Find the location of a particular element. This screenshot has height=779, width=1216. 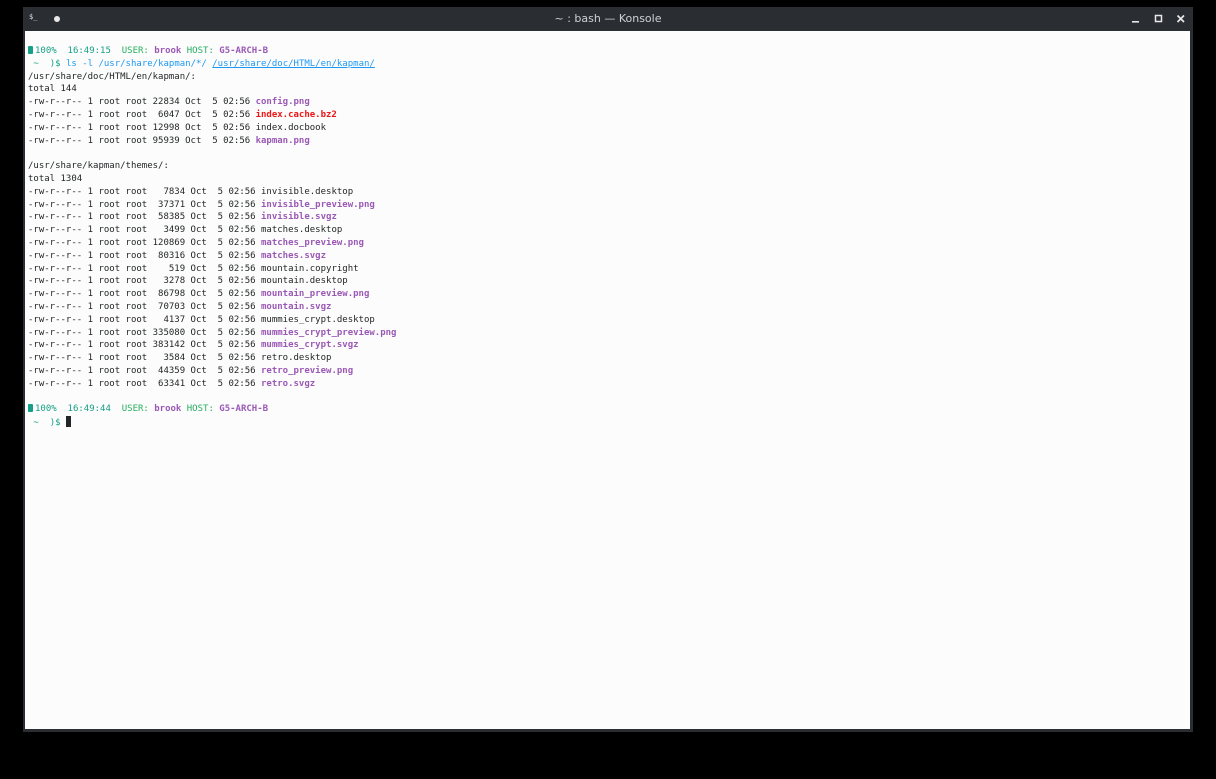

command-arg: /usr/share/kapman/*/ is located at coordinates (152, 63).